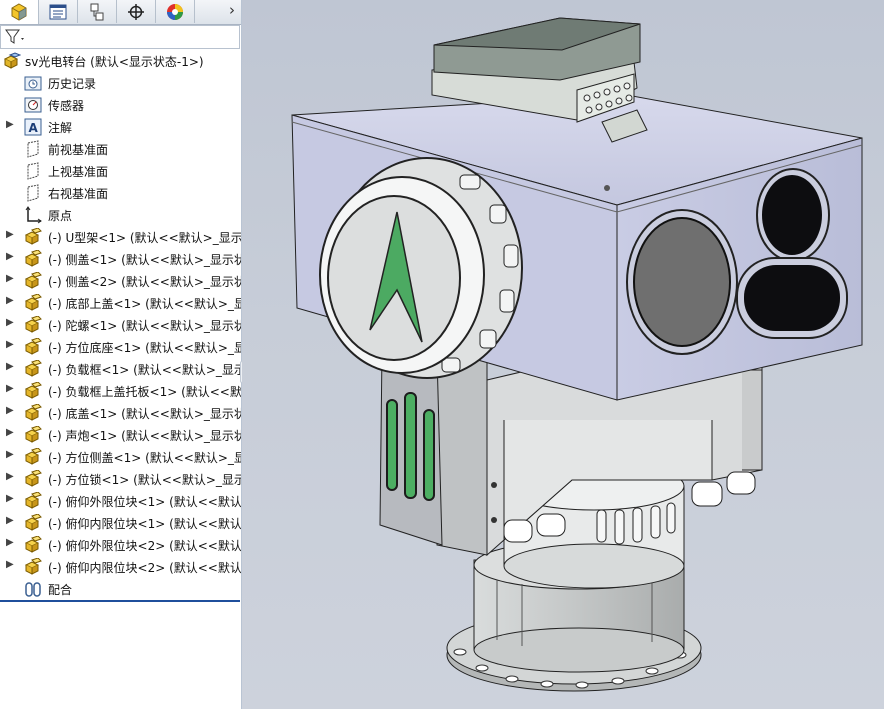 This screenshot has width=884, height=713. I want to click on propertymanager-tab, so click(58, 11).